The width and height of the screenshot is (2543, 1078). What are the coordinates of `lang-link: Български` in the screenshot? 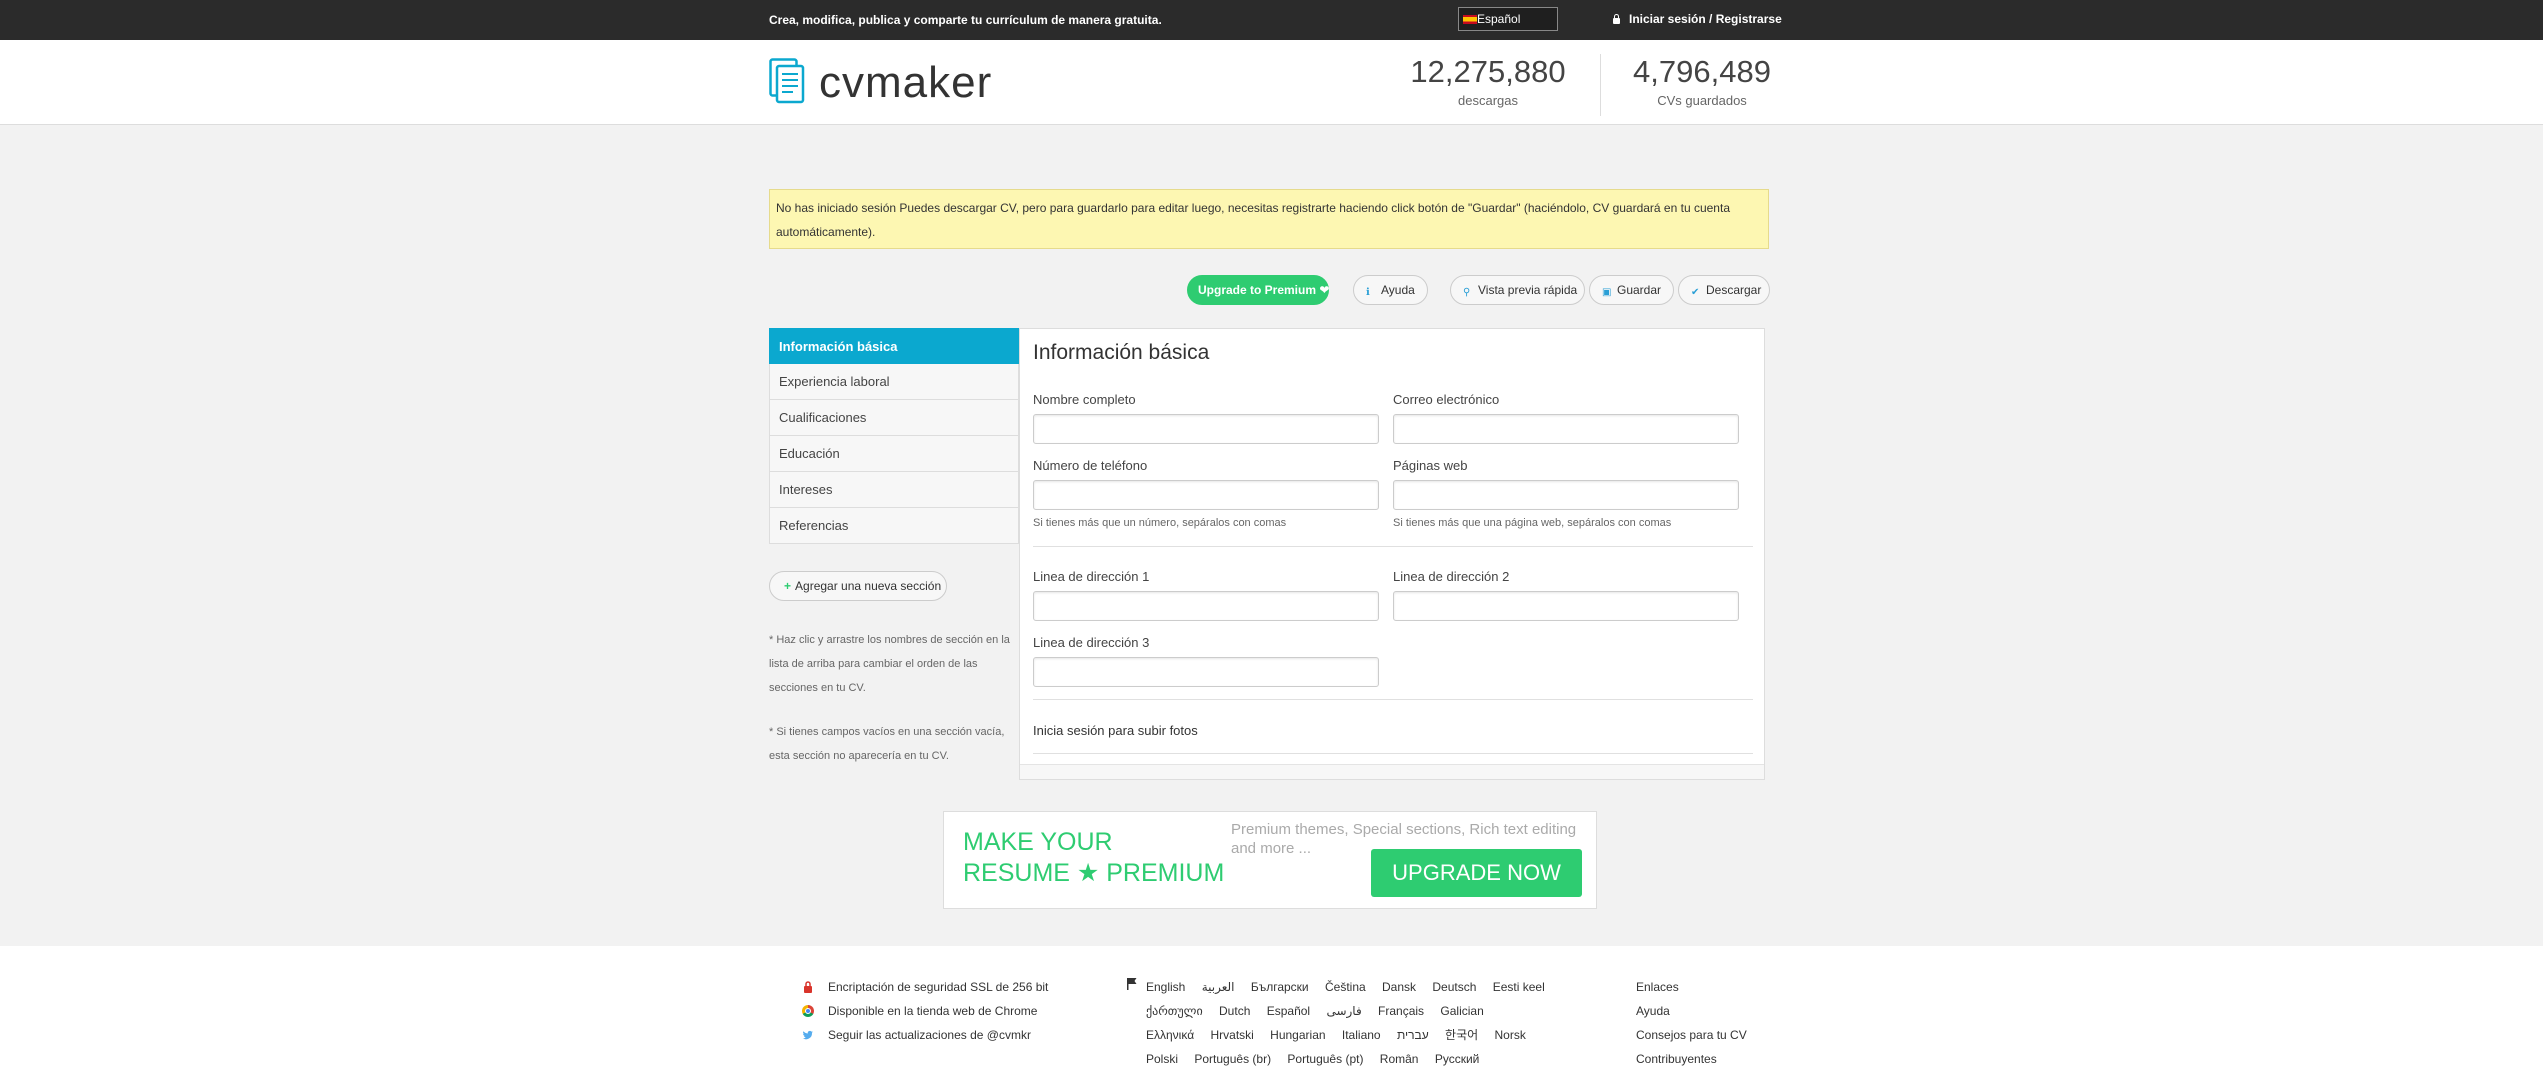 It's located at (1280, 987).